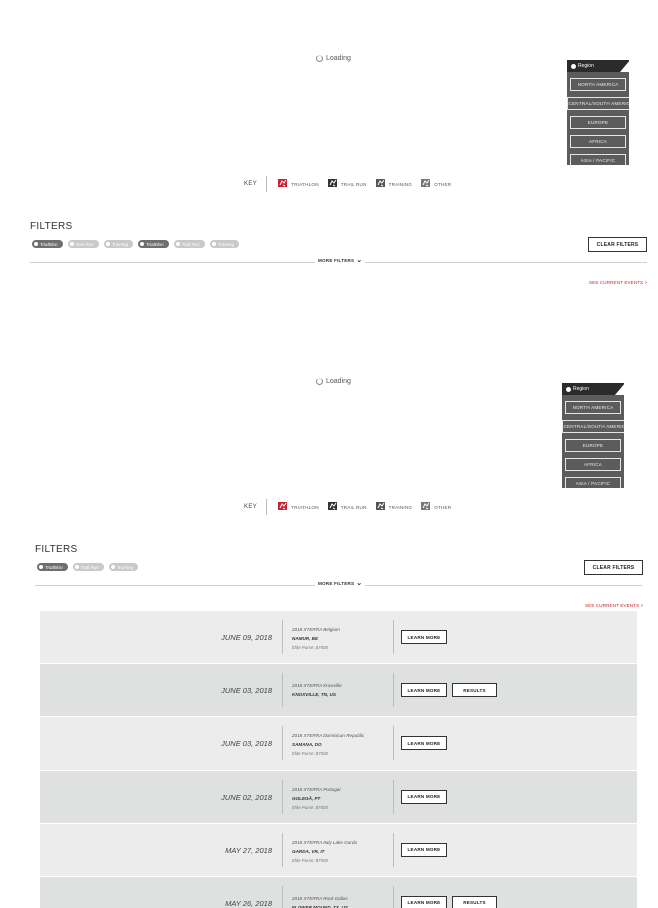 The width and height of the screenshot is (658, 908). I want to click on event-date: MAY 26, 2018, so click(248, 903).